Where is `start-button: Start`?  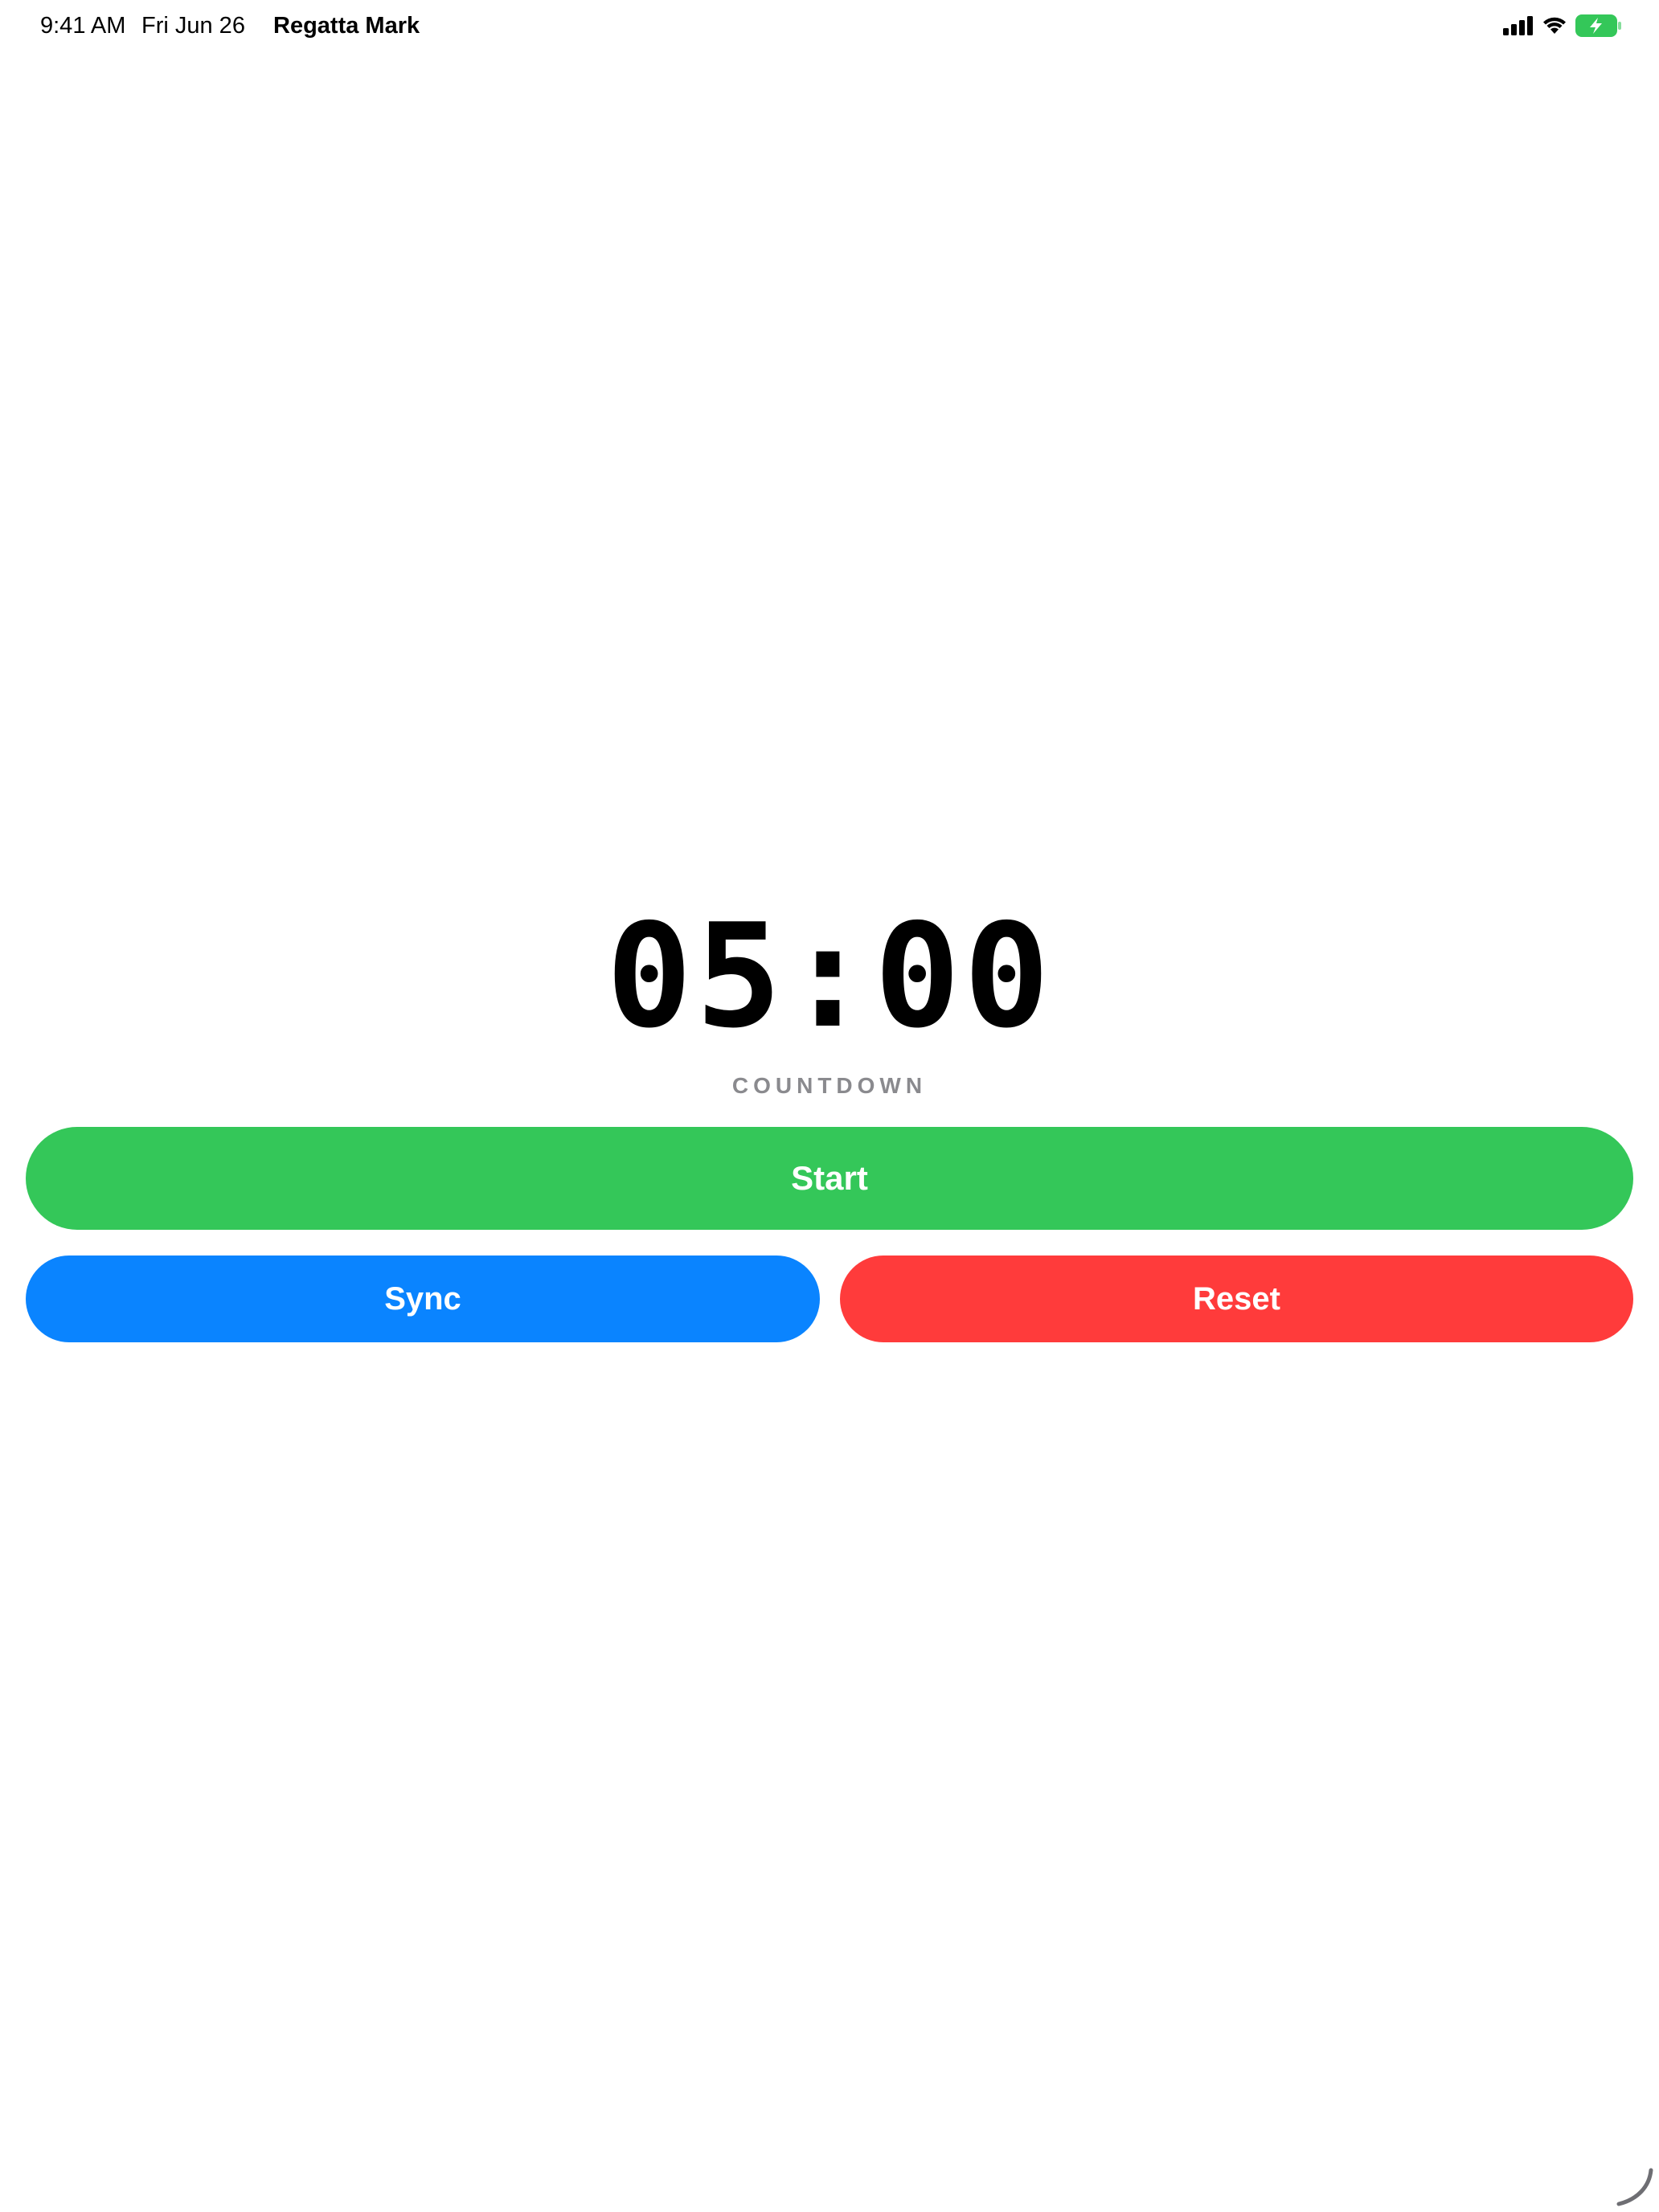
start-button: Start is located at coordinates (829, 1178).